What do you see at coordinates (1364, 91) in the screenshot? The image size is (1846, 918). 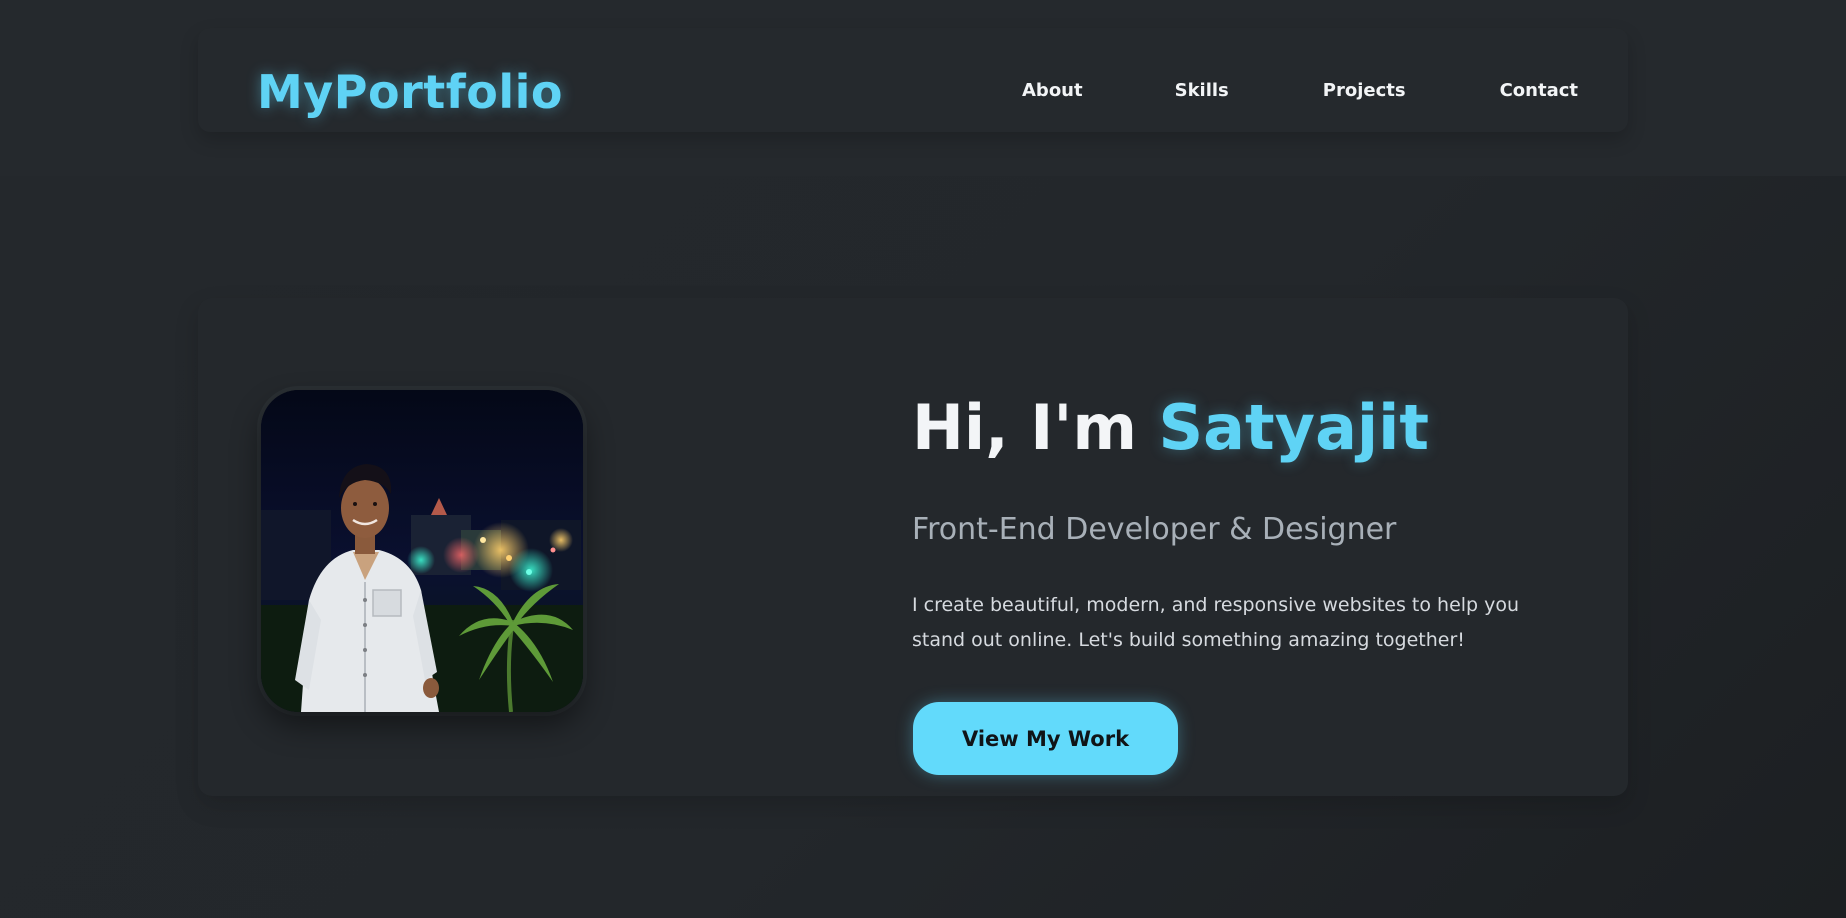 I see `nav-link-projects: Projects` at bounding box center [1364, 91].